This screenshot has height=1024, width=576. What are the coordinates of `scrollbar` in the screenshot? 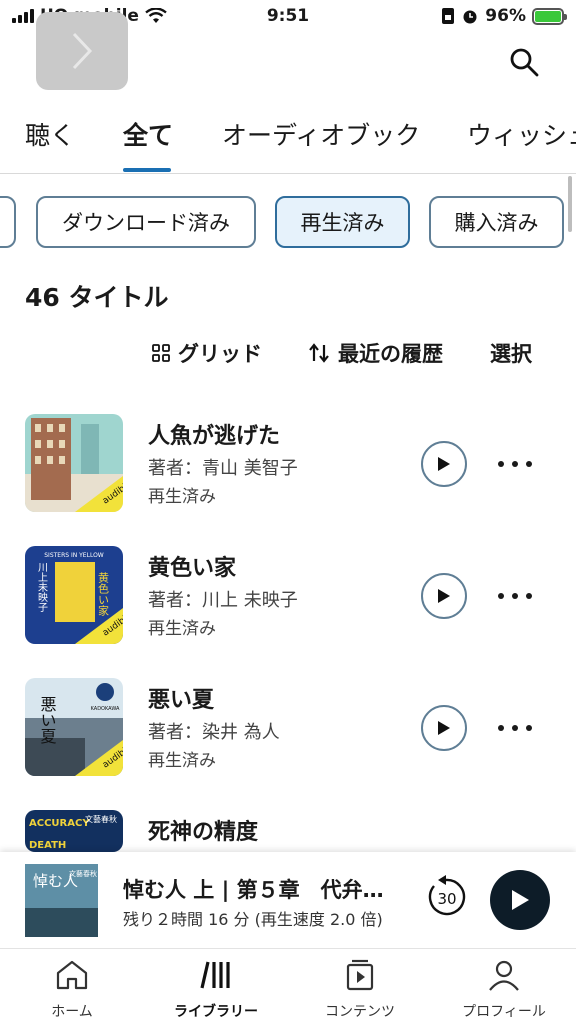 It's located at (570, 204).